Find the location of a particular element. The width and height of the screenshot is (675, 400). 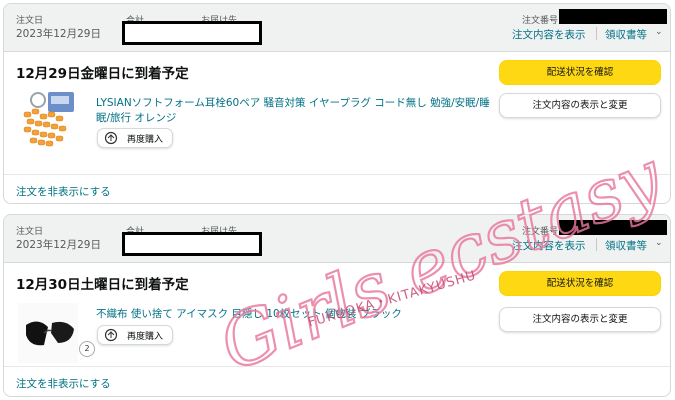

delivery-status: 12月29日金曜日に到着予定 is located at coordinates (102, 74).